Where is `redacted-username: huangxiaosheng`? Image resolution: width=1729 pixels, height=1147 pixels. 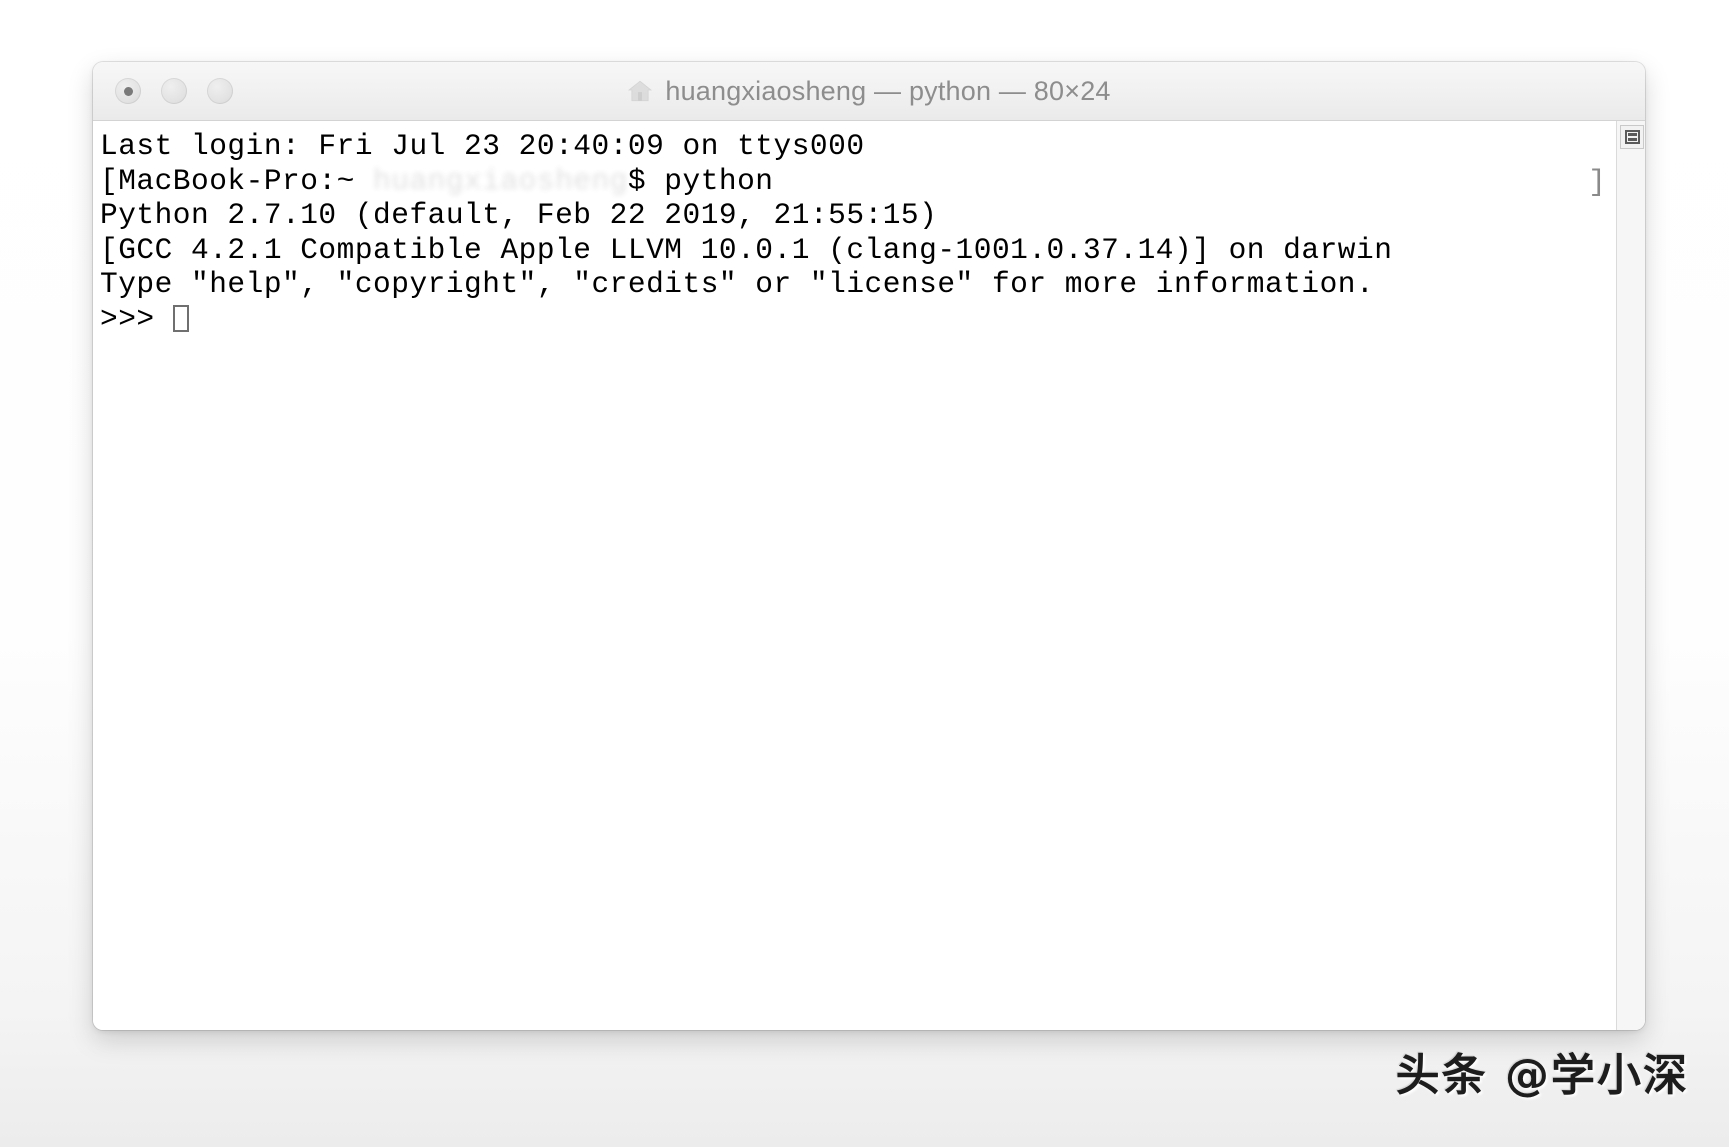 redacted-username: huangxiaosheng is located at coordinates (500, 180).